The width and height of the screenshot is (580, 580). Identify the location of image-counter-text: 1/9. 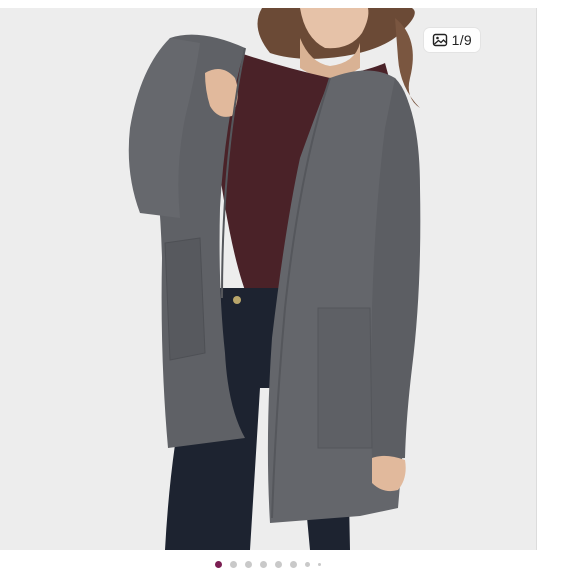
(461, 40).